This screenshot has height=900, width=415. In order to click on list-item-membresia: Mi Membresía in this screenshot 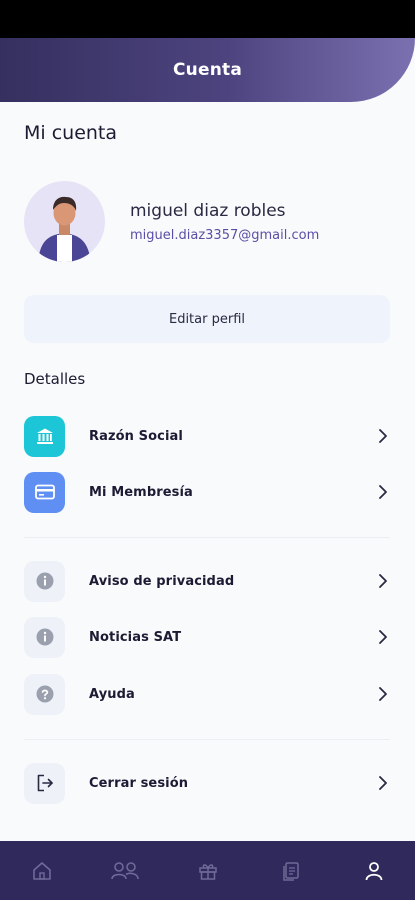, I will do `click(207, 492)`.